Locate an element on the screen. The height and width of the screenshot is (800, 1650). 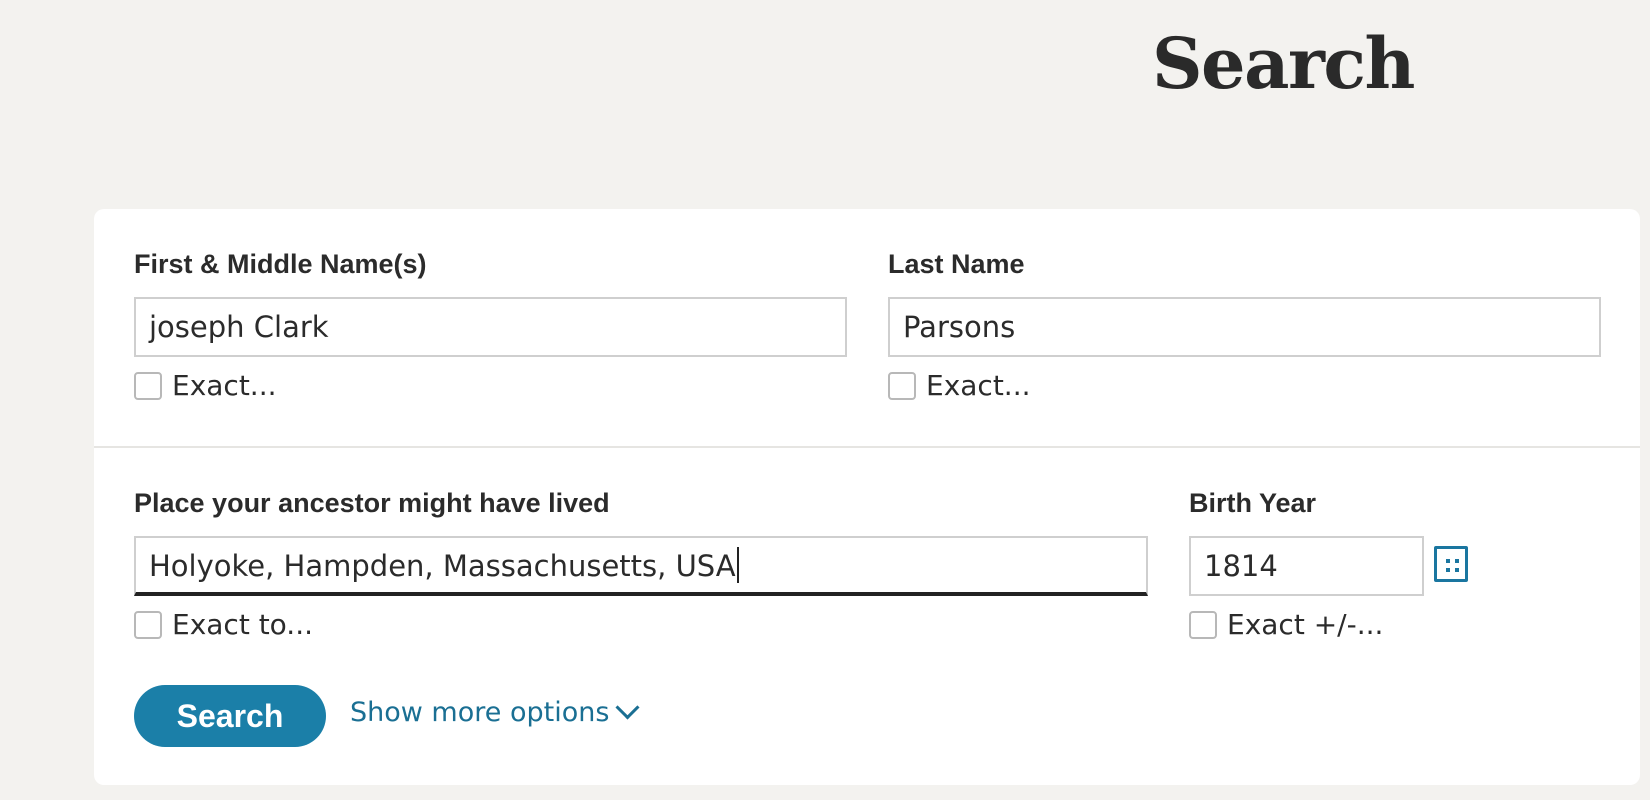
place-exact-checkbox is located at coordinates (148, 624).